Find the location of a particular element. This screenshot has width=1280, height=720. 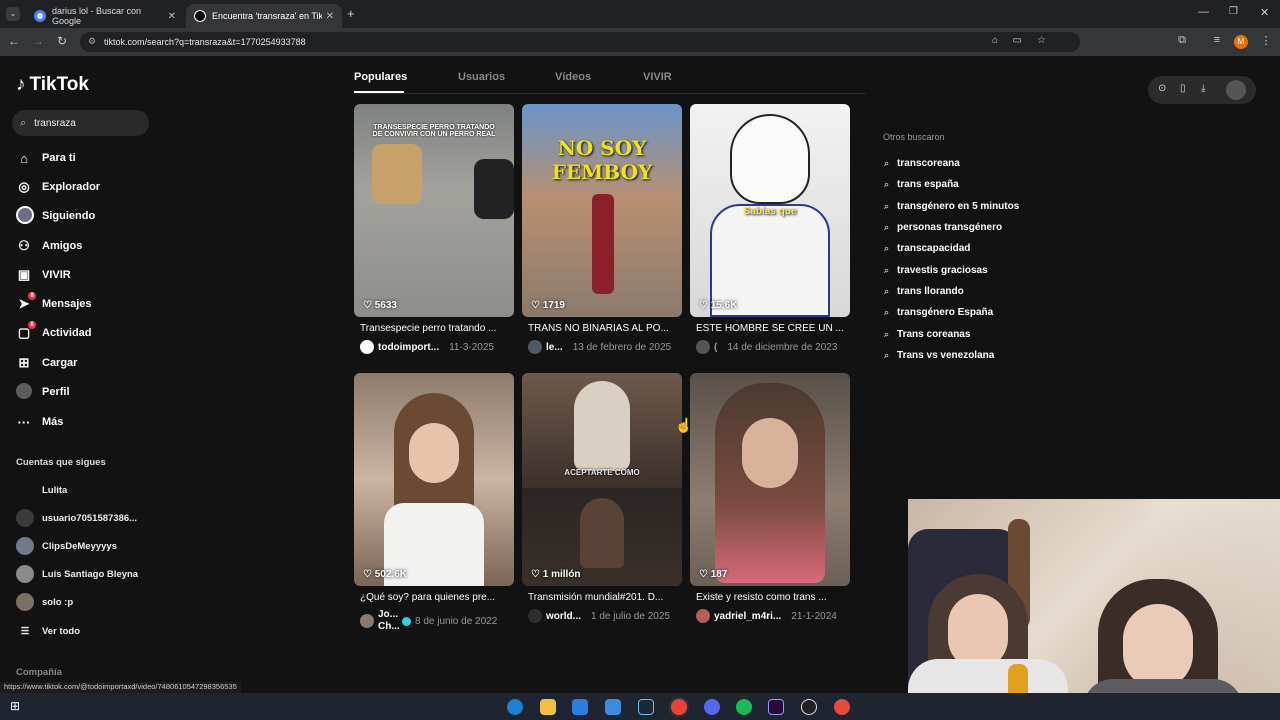

cast-icon: ▭ is located at coordinates (1017, 40).